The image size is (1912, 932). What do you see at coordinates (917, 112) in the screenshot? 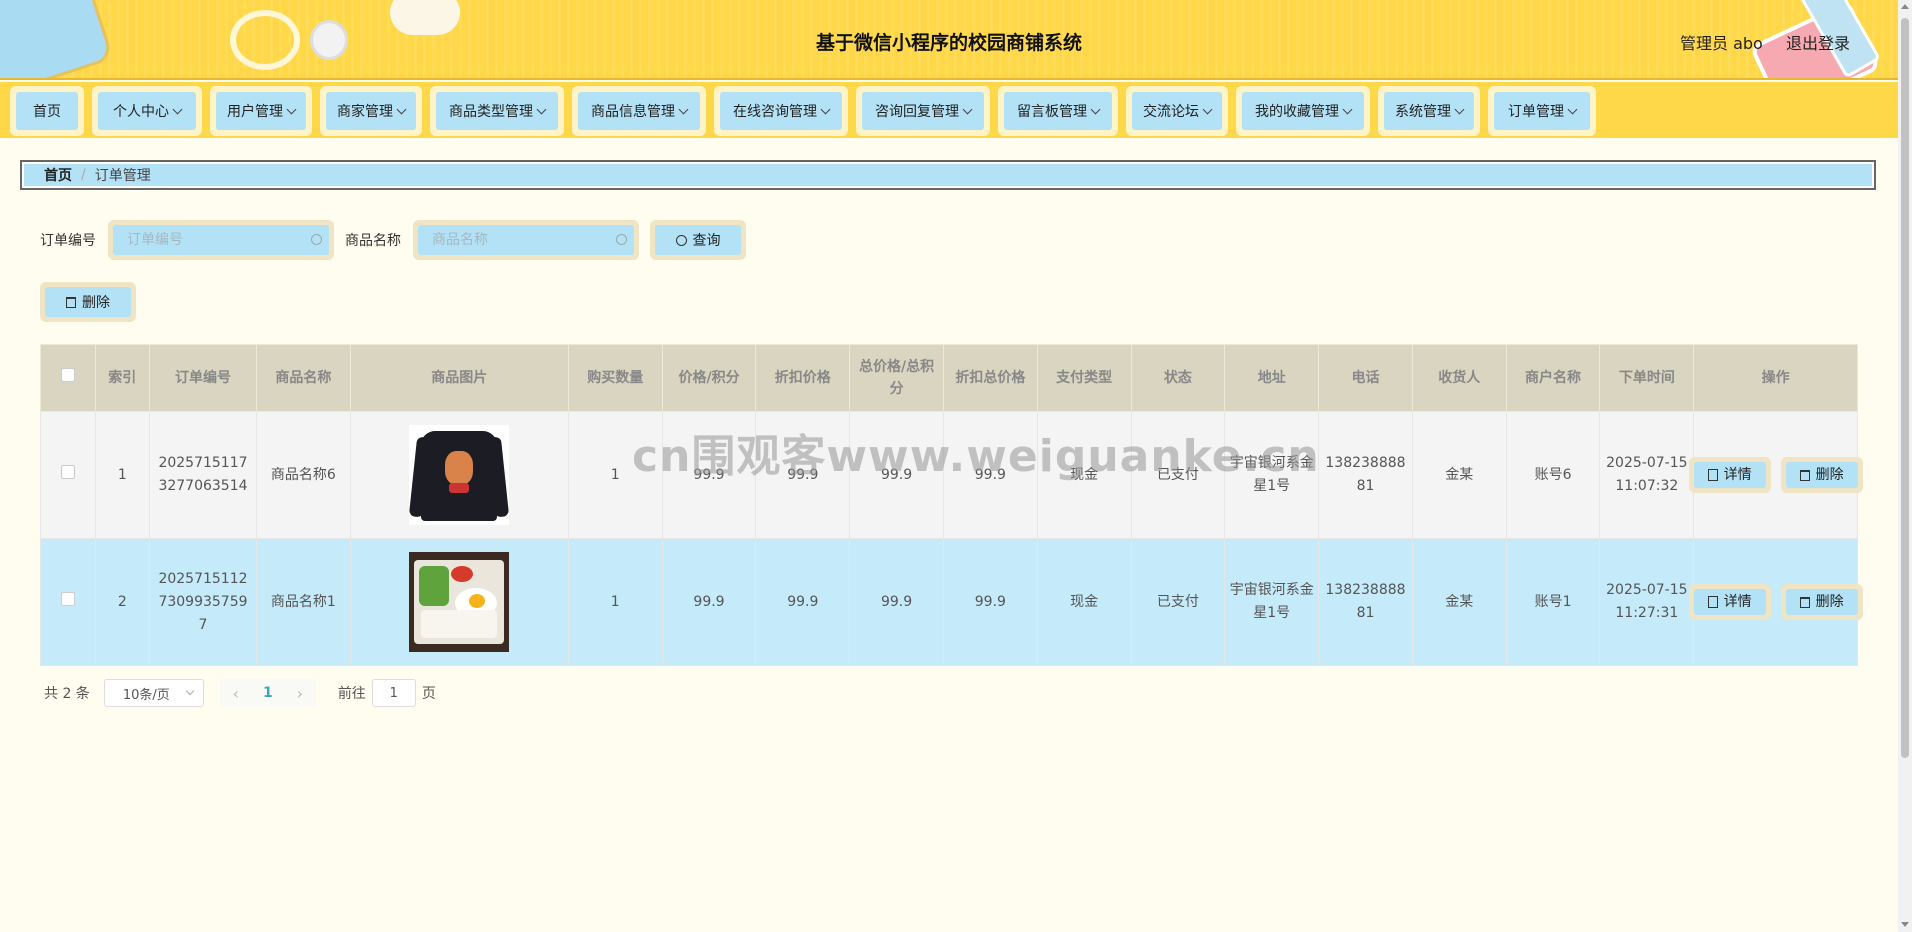
I see `nav-item-label: 咨询回复管理` at bounding box center [917, 112].